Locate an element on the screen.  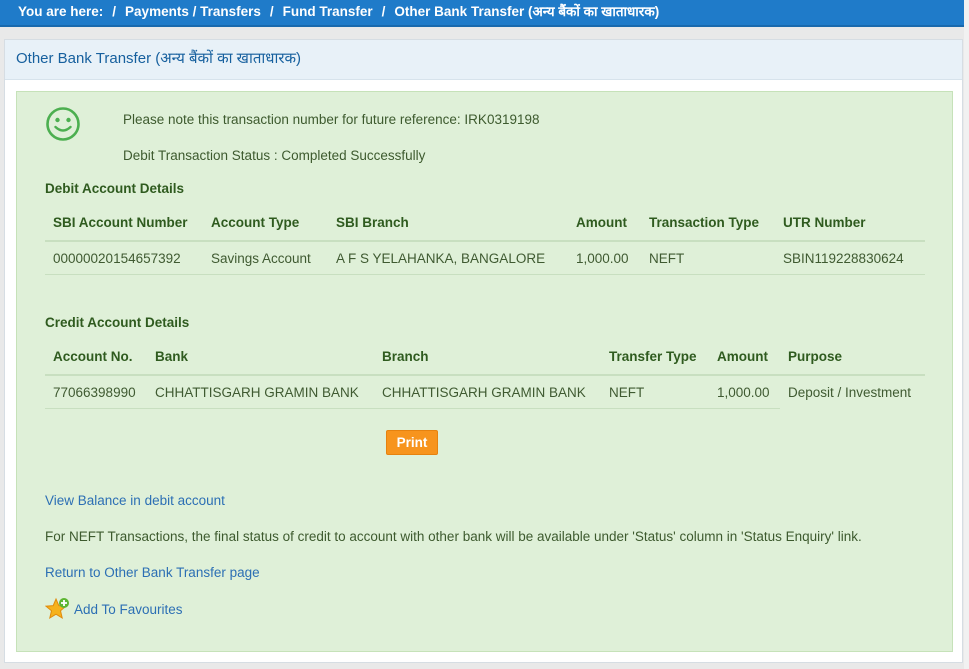
column-header: SBI Branch is located at coordinates (448, 223).